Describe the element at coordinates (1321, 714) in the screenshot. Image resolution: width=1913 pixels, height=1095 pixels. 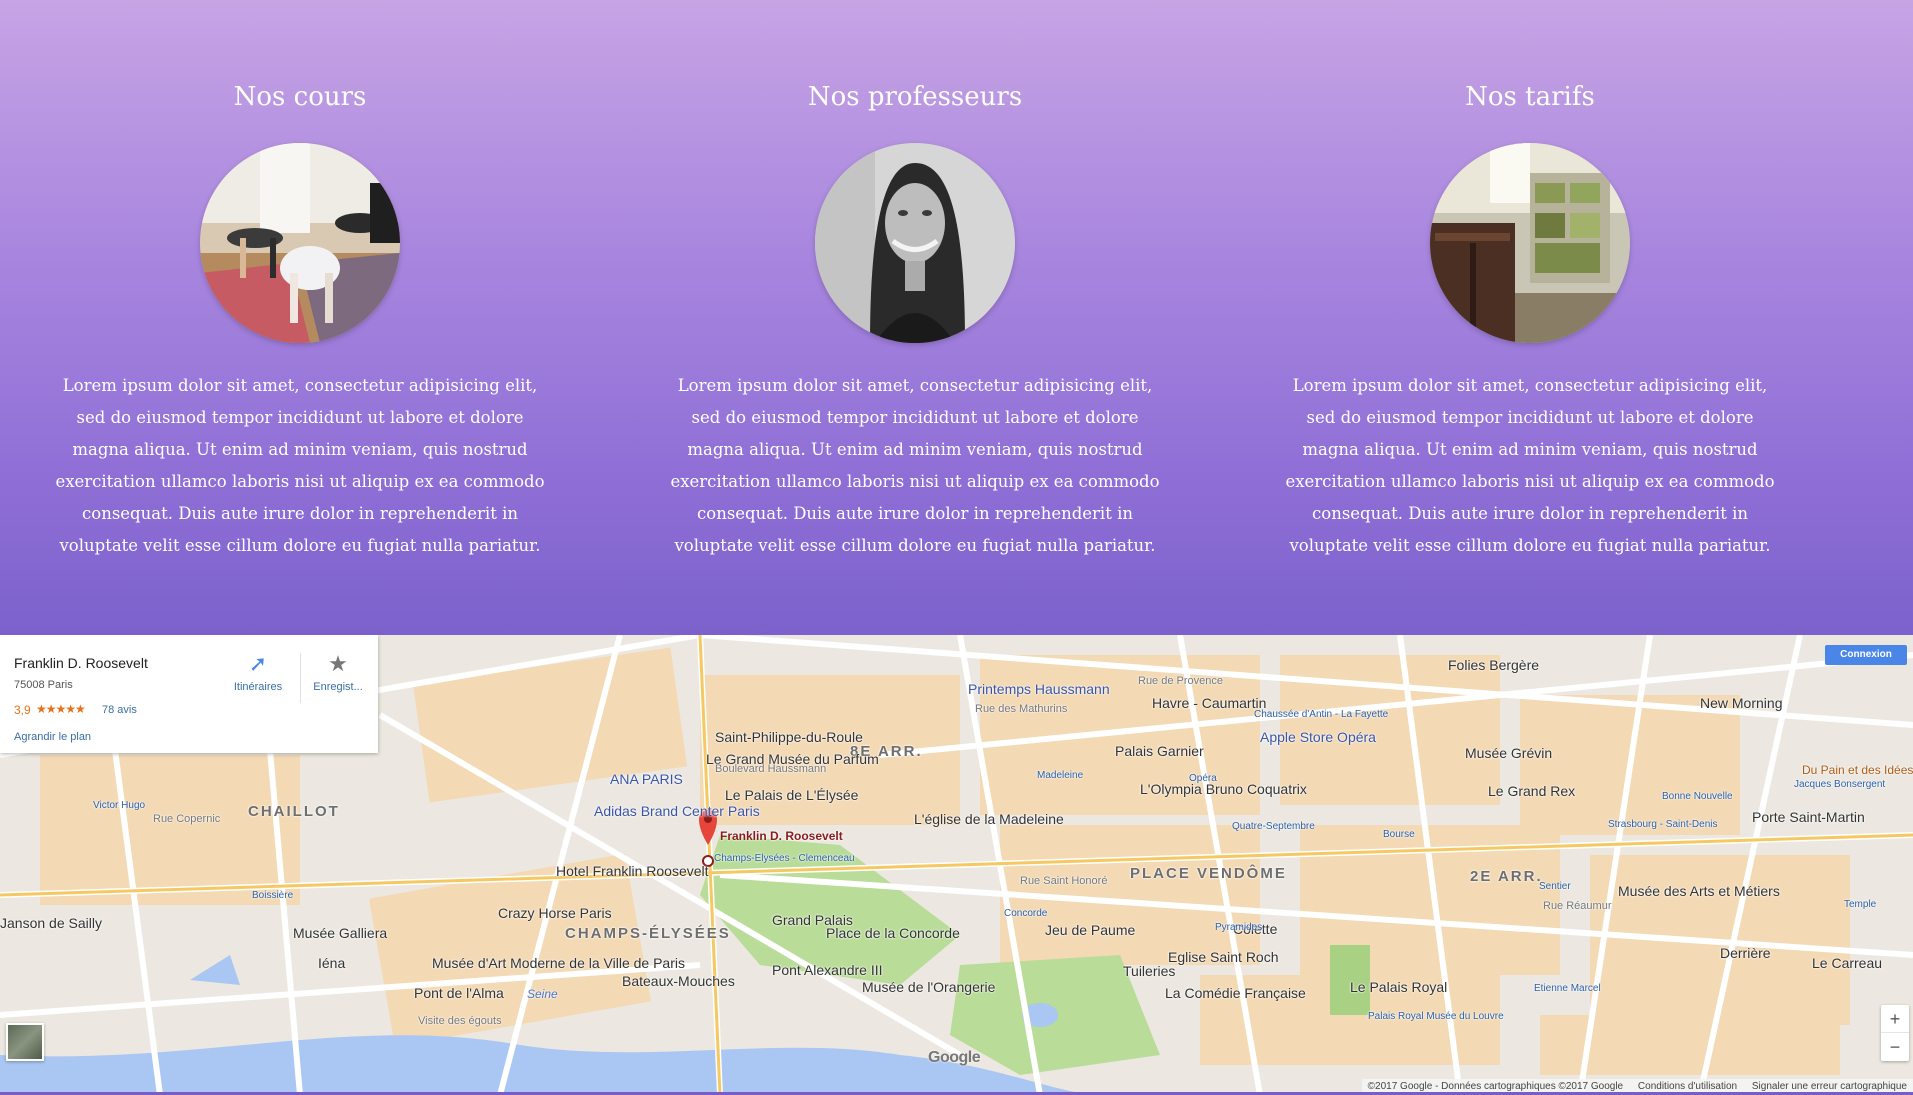
I see `metro-chaussee-antin: Chaussée d'Antin - La Fayette` at that location.